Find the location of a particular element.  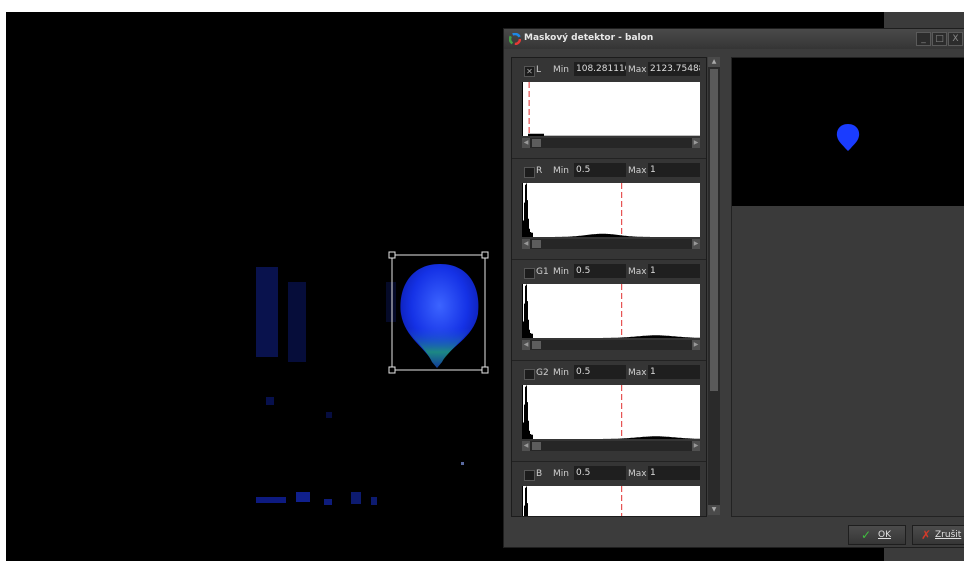

channel-name: L is located at coordinates (539, 70).